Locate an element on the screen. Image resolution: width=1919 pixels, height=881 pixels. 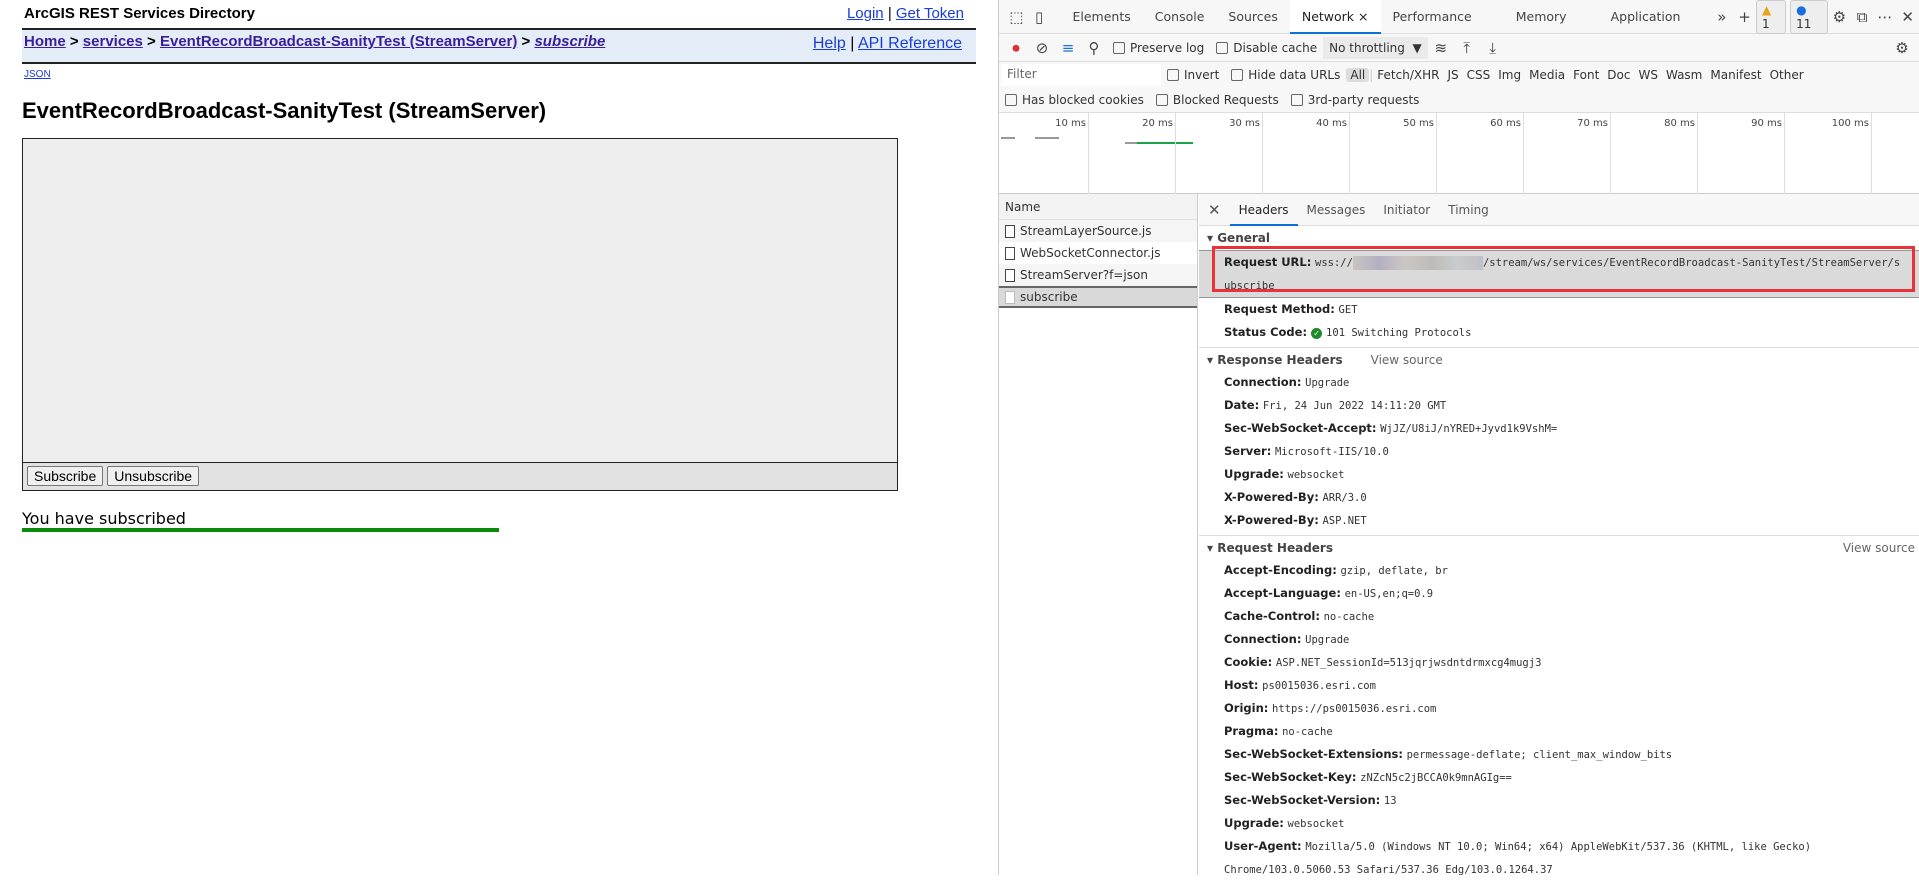
warnings-badge: ▲ 1 is located at coordinates (1771, 17).